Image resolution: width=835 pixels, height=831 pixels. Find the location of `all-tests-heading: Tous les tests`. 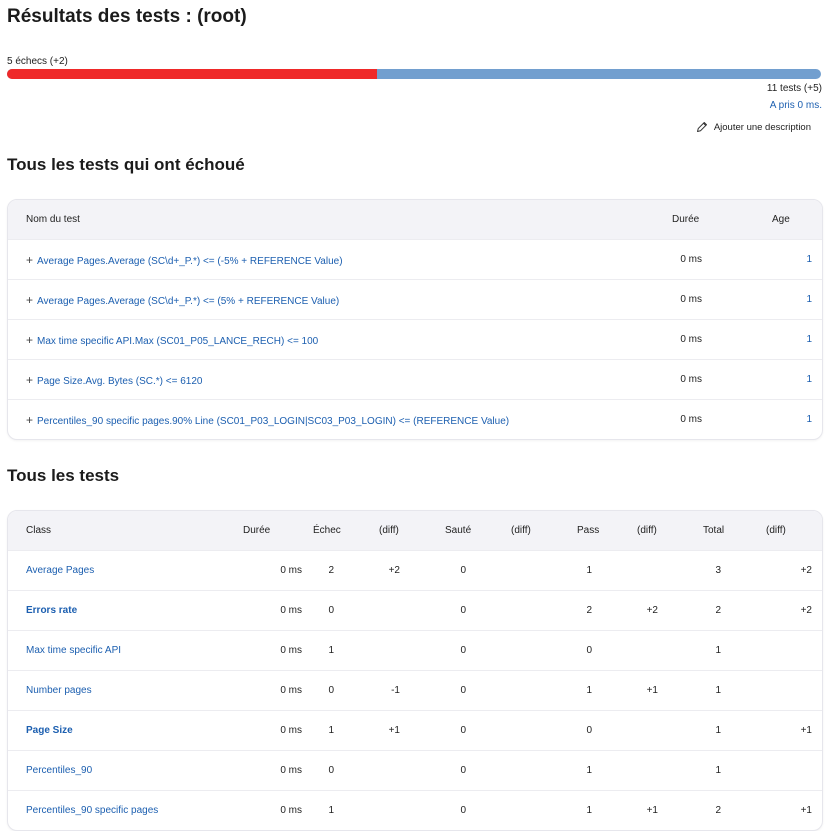

all-tests-heading: Tous les tests is located at coordinates (63, 475).